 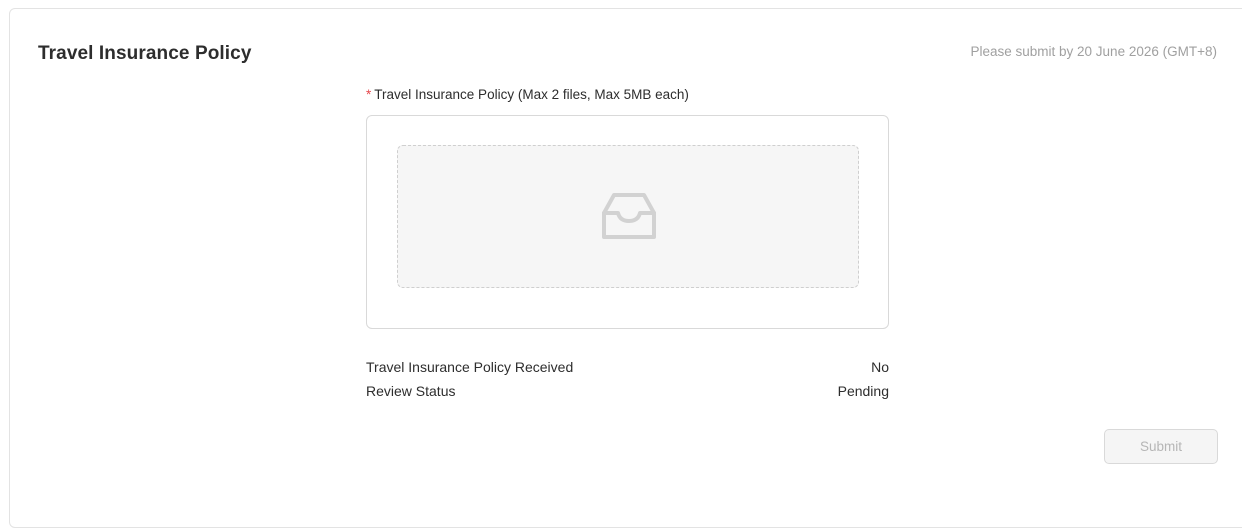 I want to click on inbox-icon, so click(x=629, y=216).